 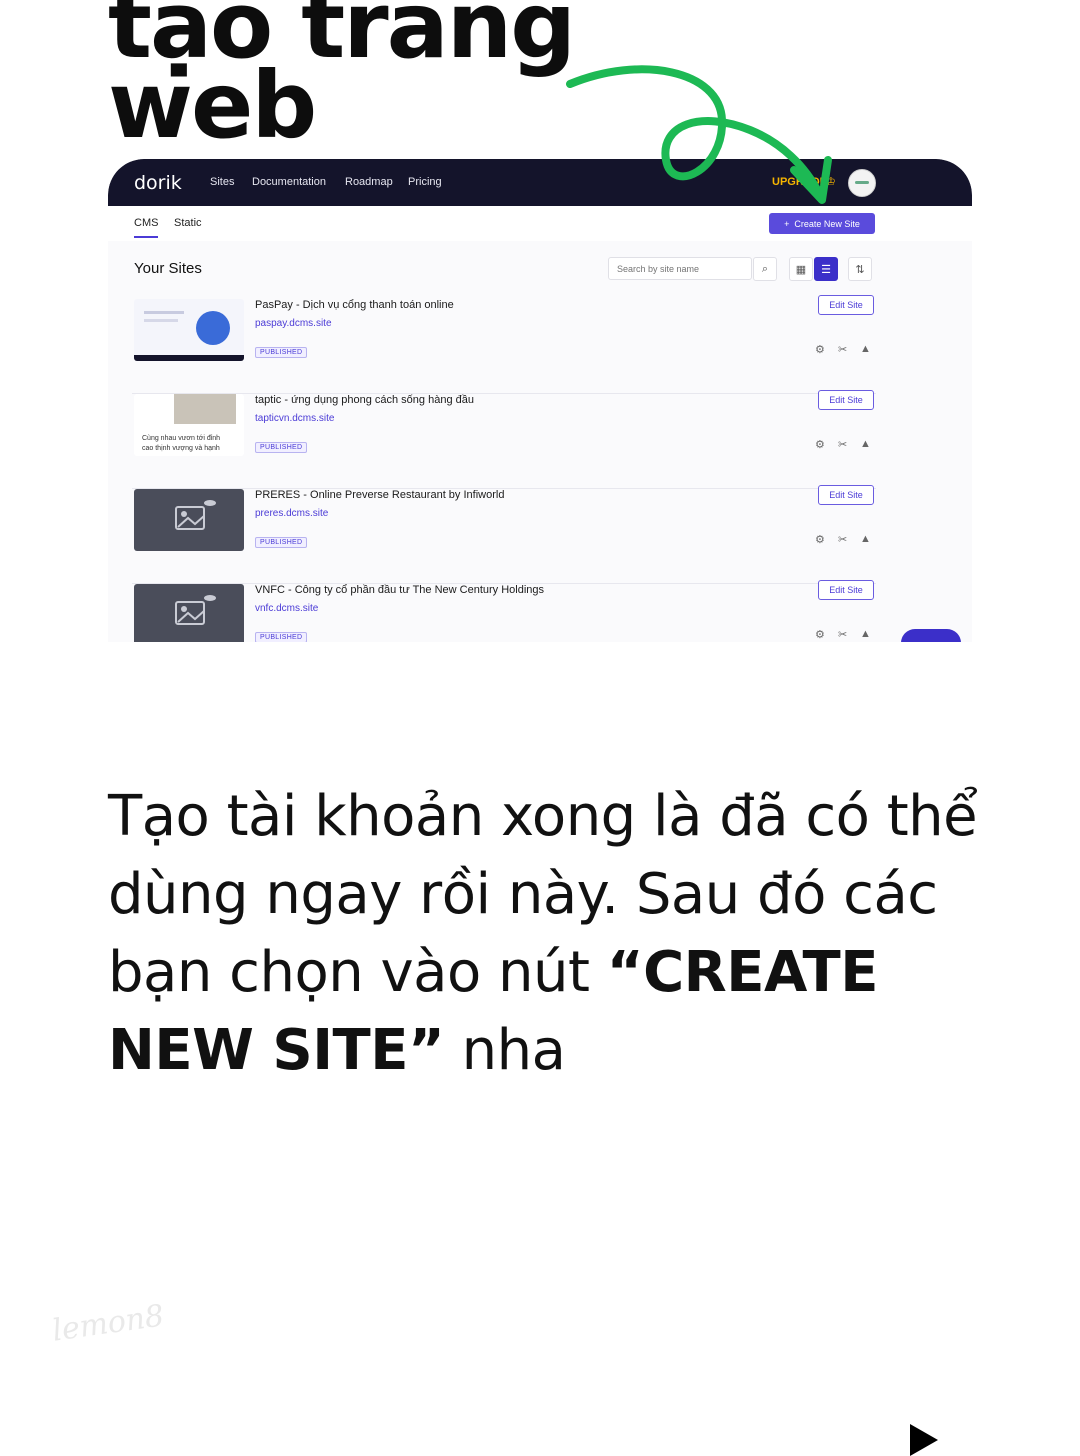 What do you see at coordinates (505, 1050) in the screenshot?
I see `caption-part-2: nha` at bounding box center [505, 1050].